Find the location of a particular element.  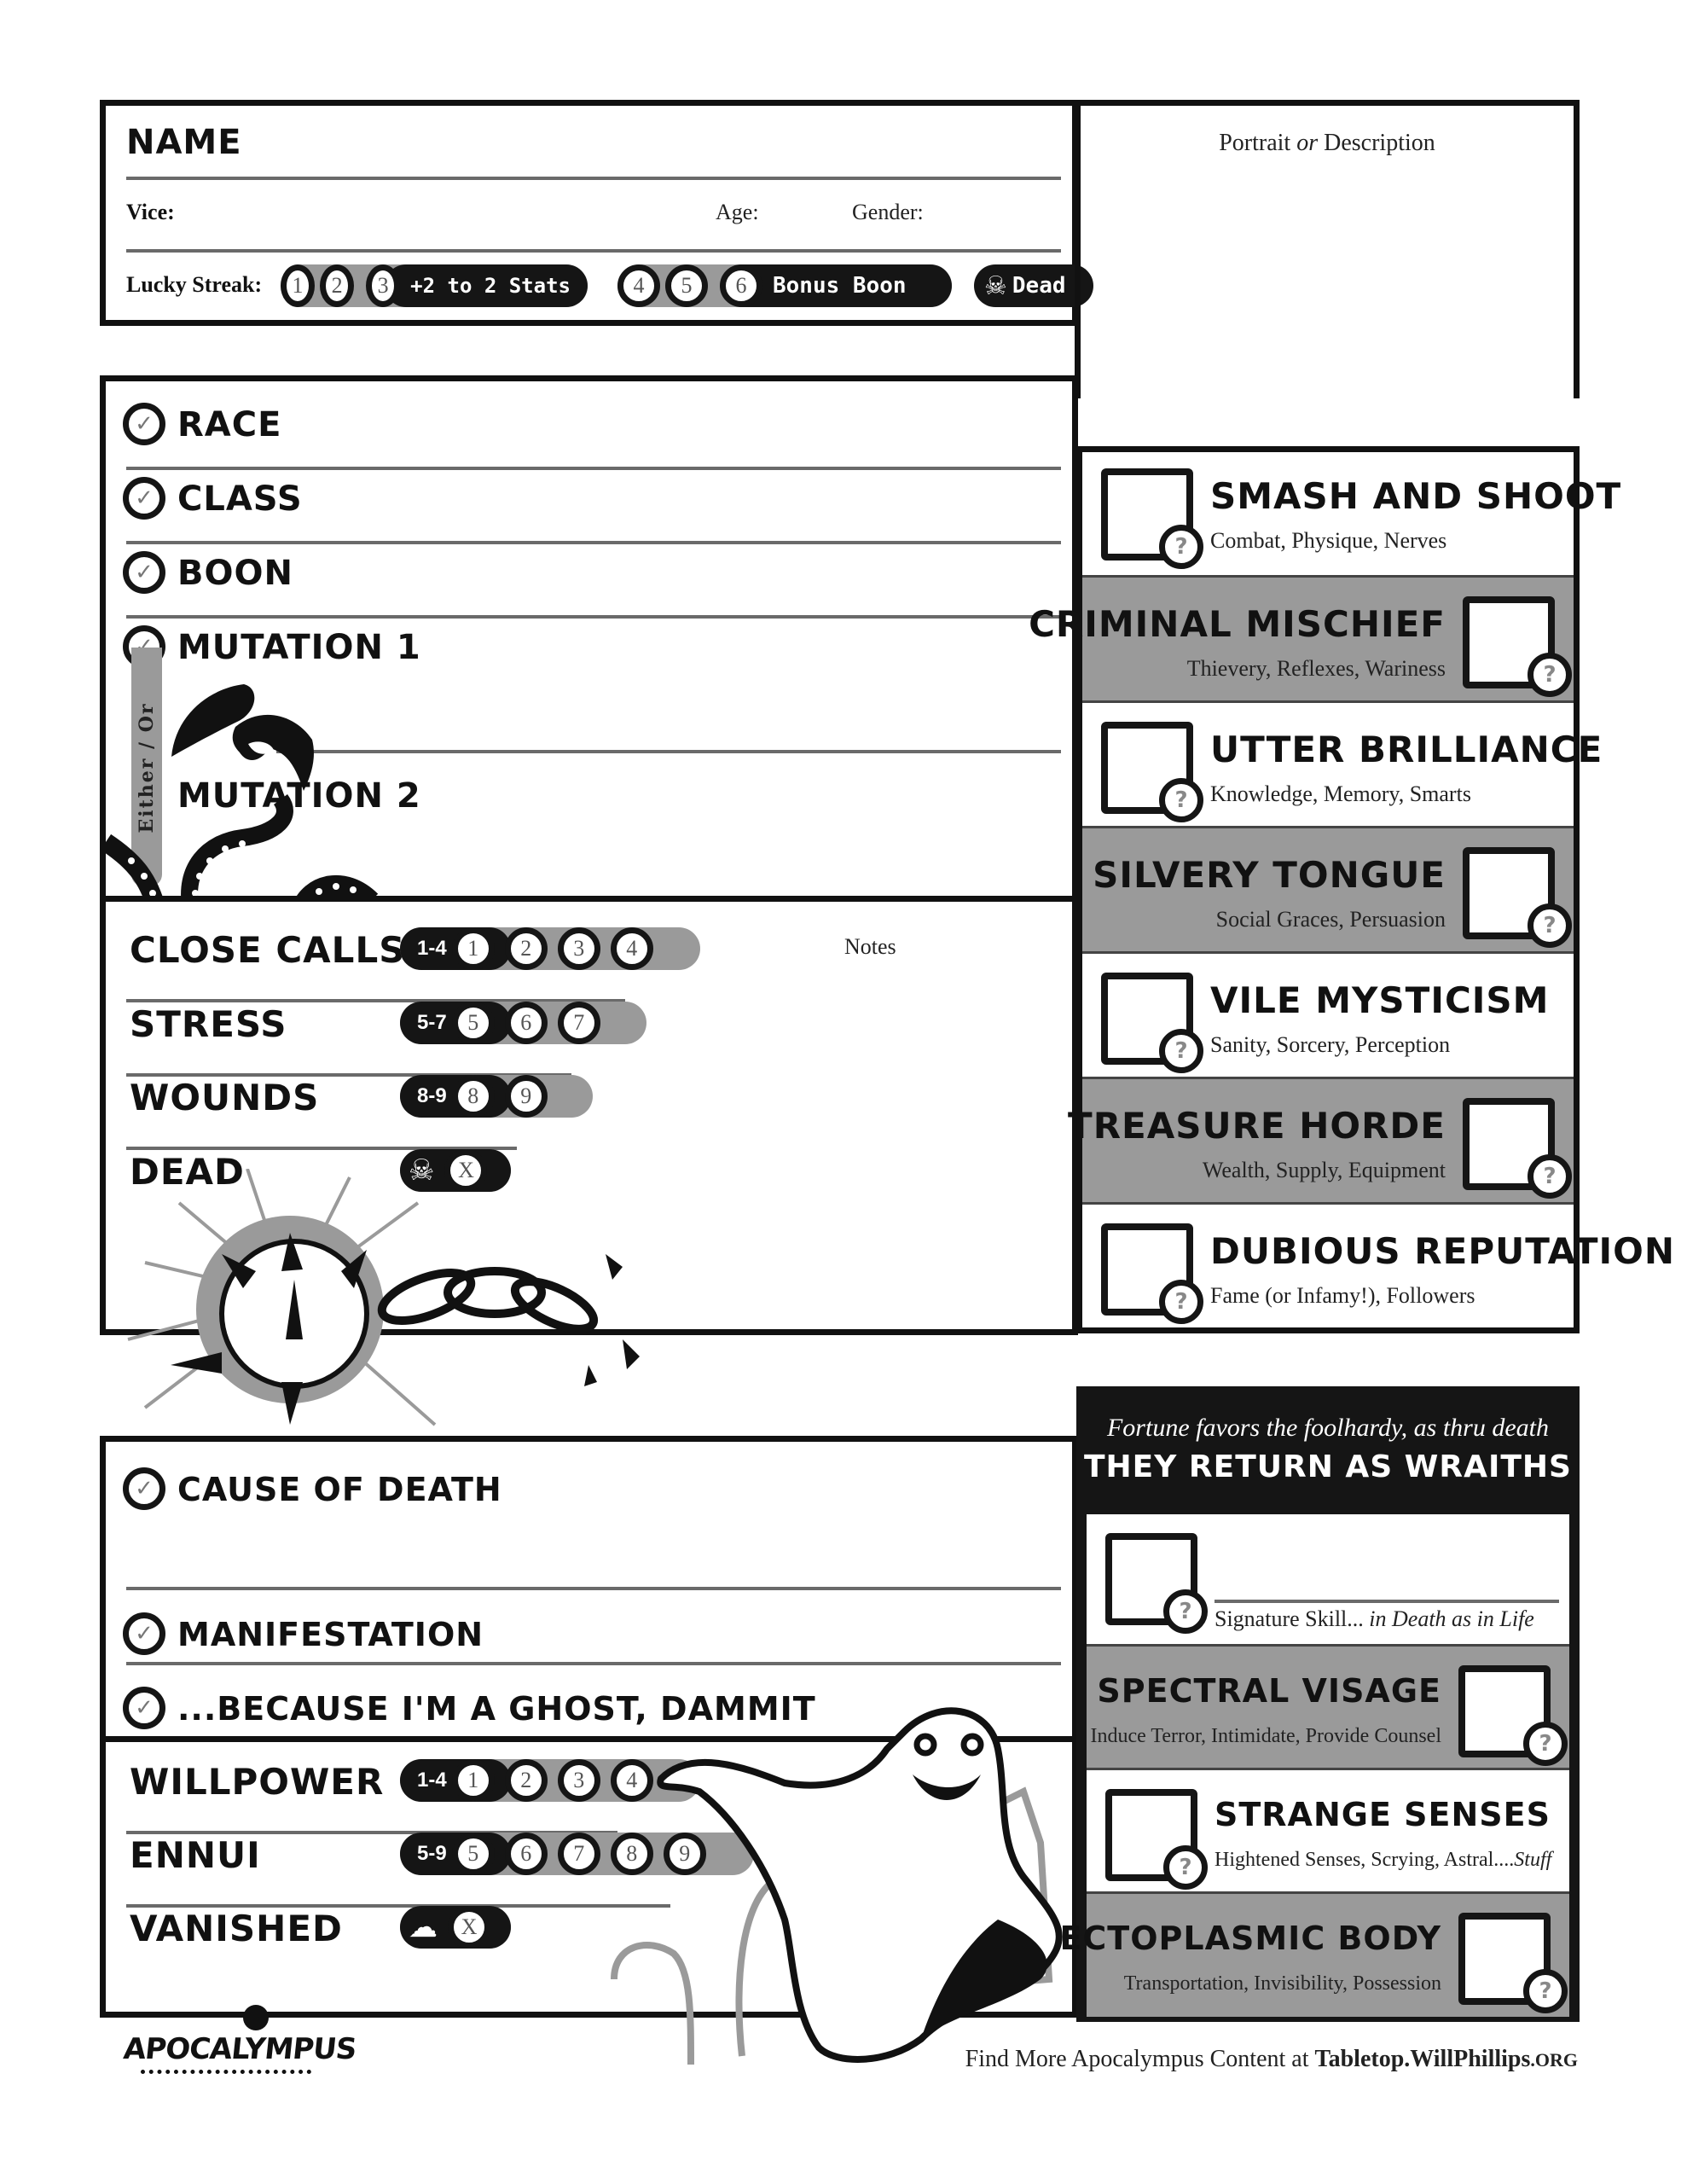

name-field is located at coordinates (677, 144).